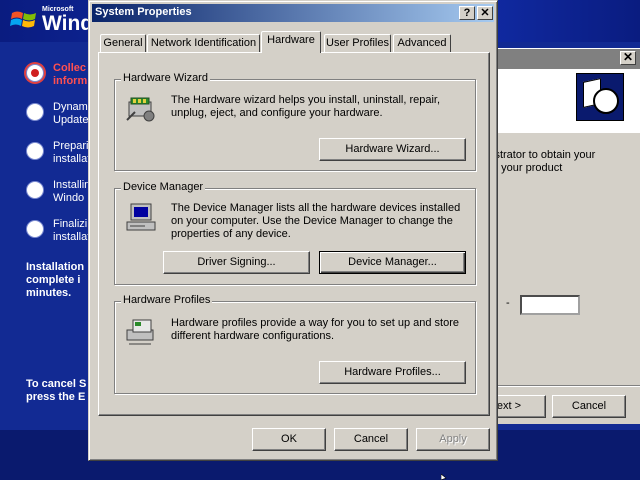 This screenshot has height=480, width=640. Describe the element at coordinates (566, 386) in the screenshot. I see `wizard-divider` at that location.